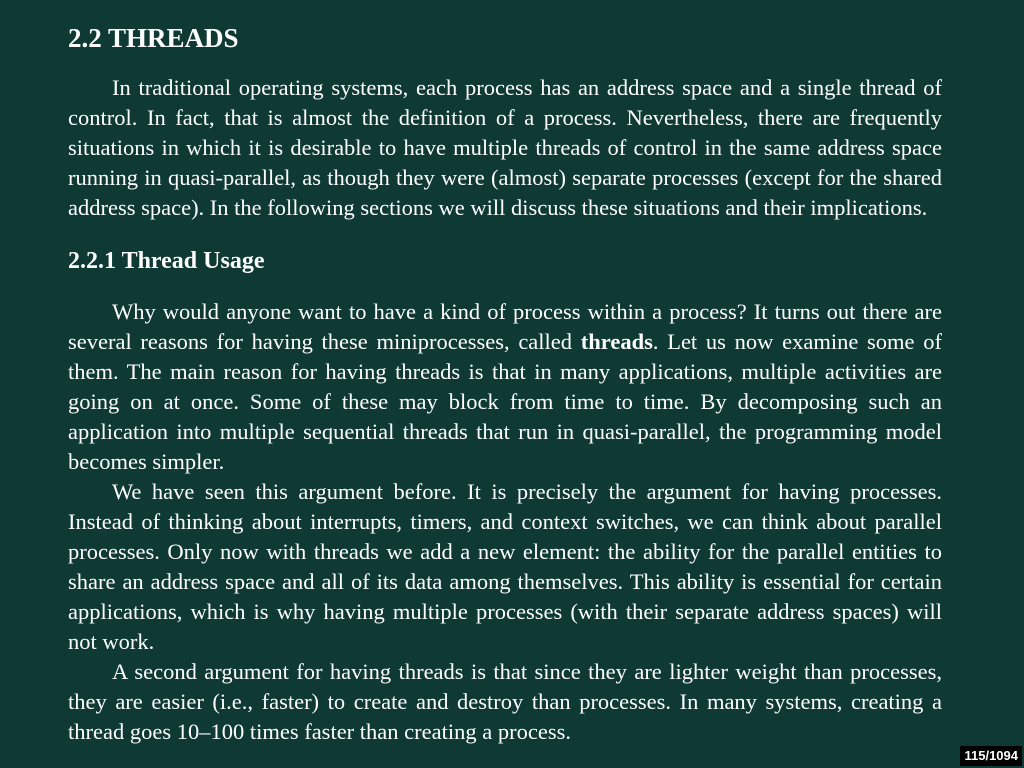  I want to click on page-indicator: 115/1094, so click(991, 756).